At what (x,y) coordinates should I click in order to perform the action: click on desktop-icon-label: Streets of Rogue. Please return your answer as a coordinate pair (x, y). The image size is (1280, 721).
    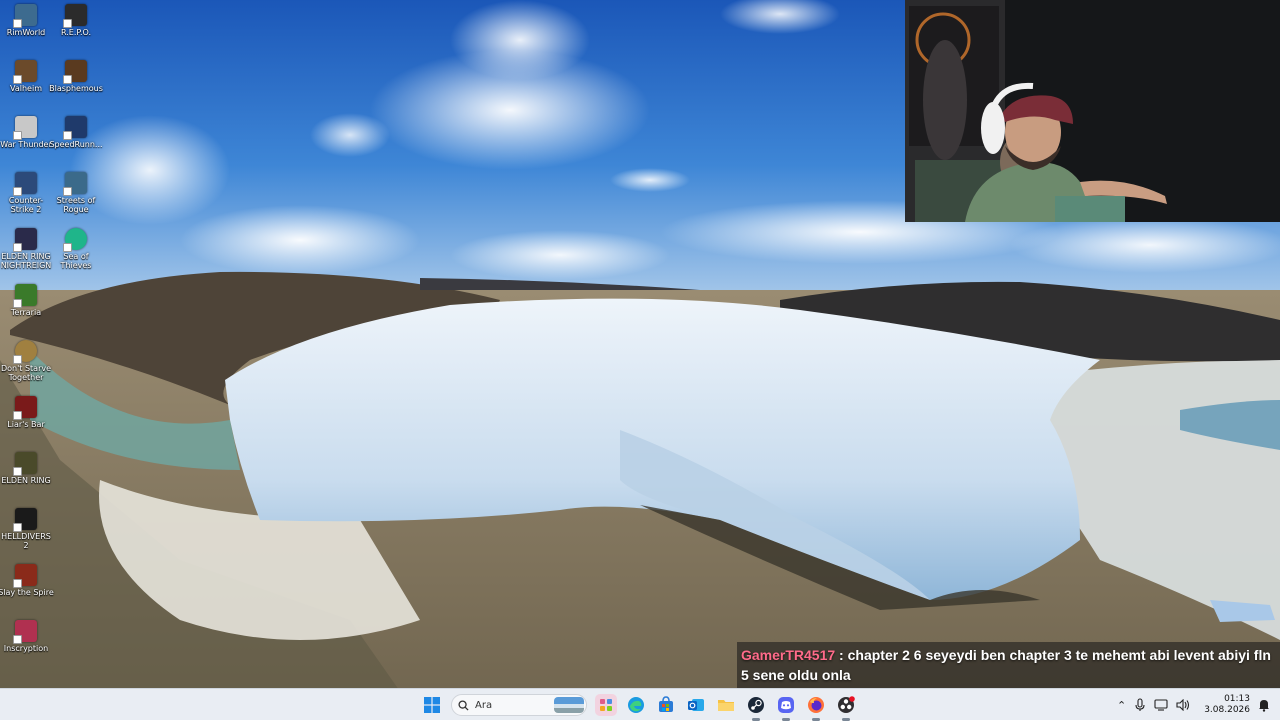
    Looking at the image, I should click on (76, 205).